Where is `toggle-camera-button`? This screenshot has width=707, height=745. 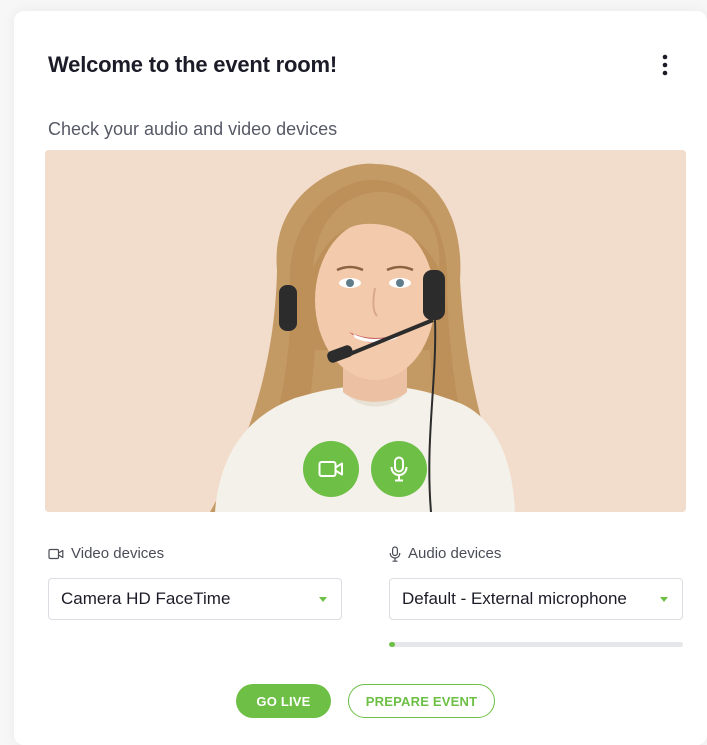
toggle-camera-button is located at coordinates (331, 469).